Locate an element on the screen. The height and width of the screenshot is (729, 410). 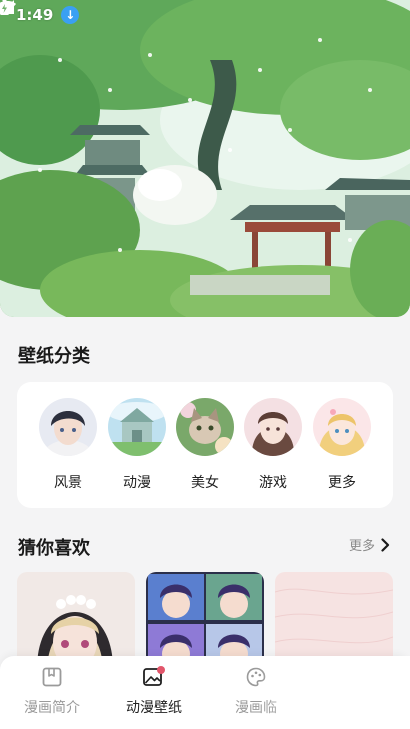
nav-item-comic-intro: 漫画简介 is located at coordinates (53, 694).